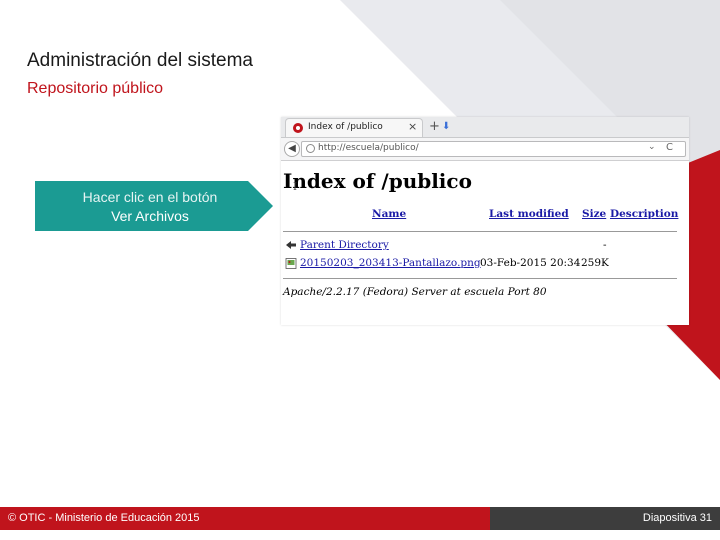 This screenshot has width=720, height=540. Describe the element at coordinates (652, 147) in the screenshot. I see `chevron-down-icon: ⌄` at that location.